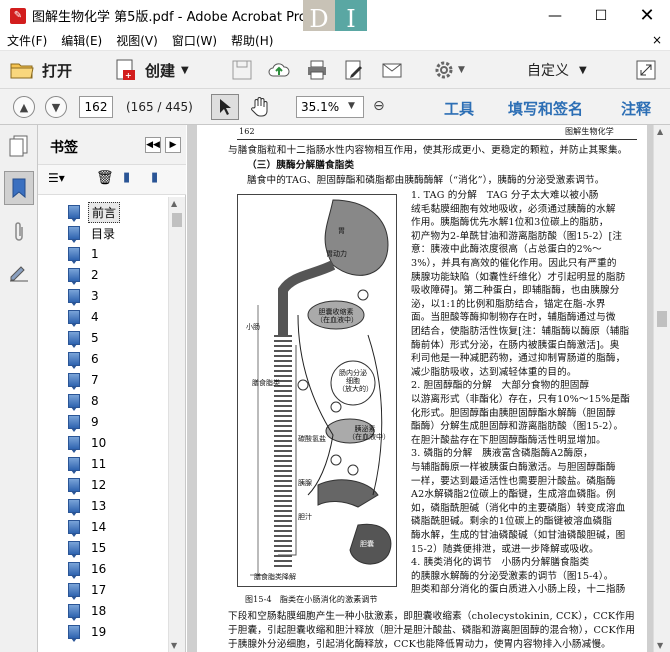  Describe the element at coordinates (444, 70) in the screenshot. I see `gear-icon` at that location.